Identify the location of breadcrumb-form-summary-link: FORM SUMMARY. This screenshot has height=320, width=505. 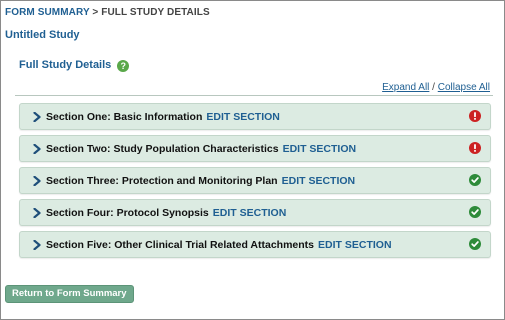
(47, 12).